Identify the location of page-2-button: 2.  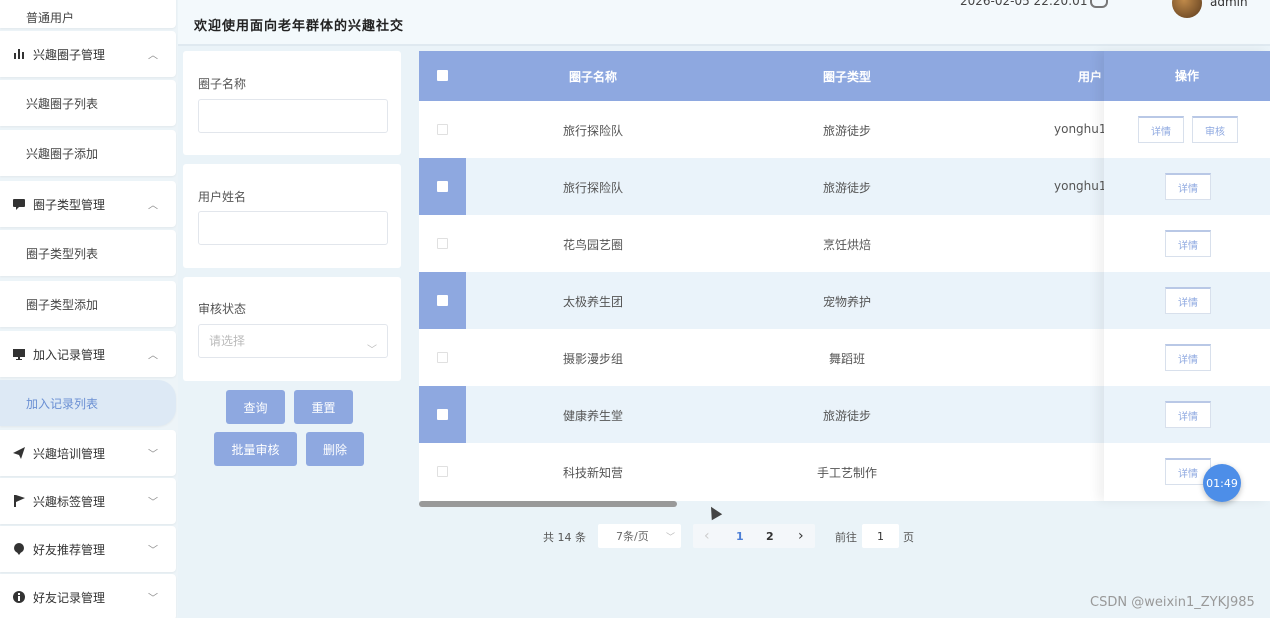
(770, 536).